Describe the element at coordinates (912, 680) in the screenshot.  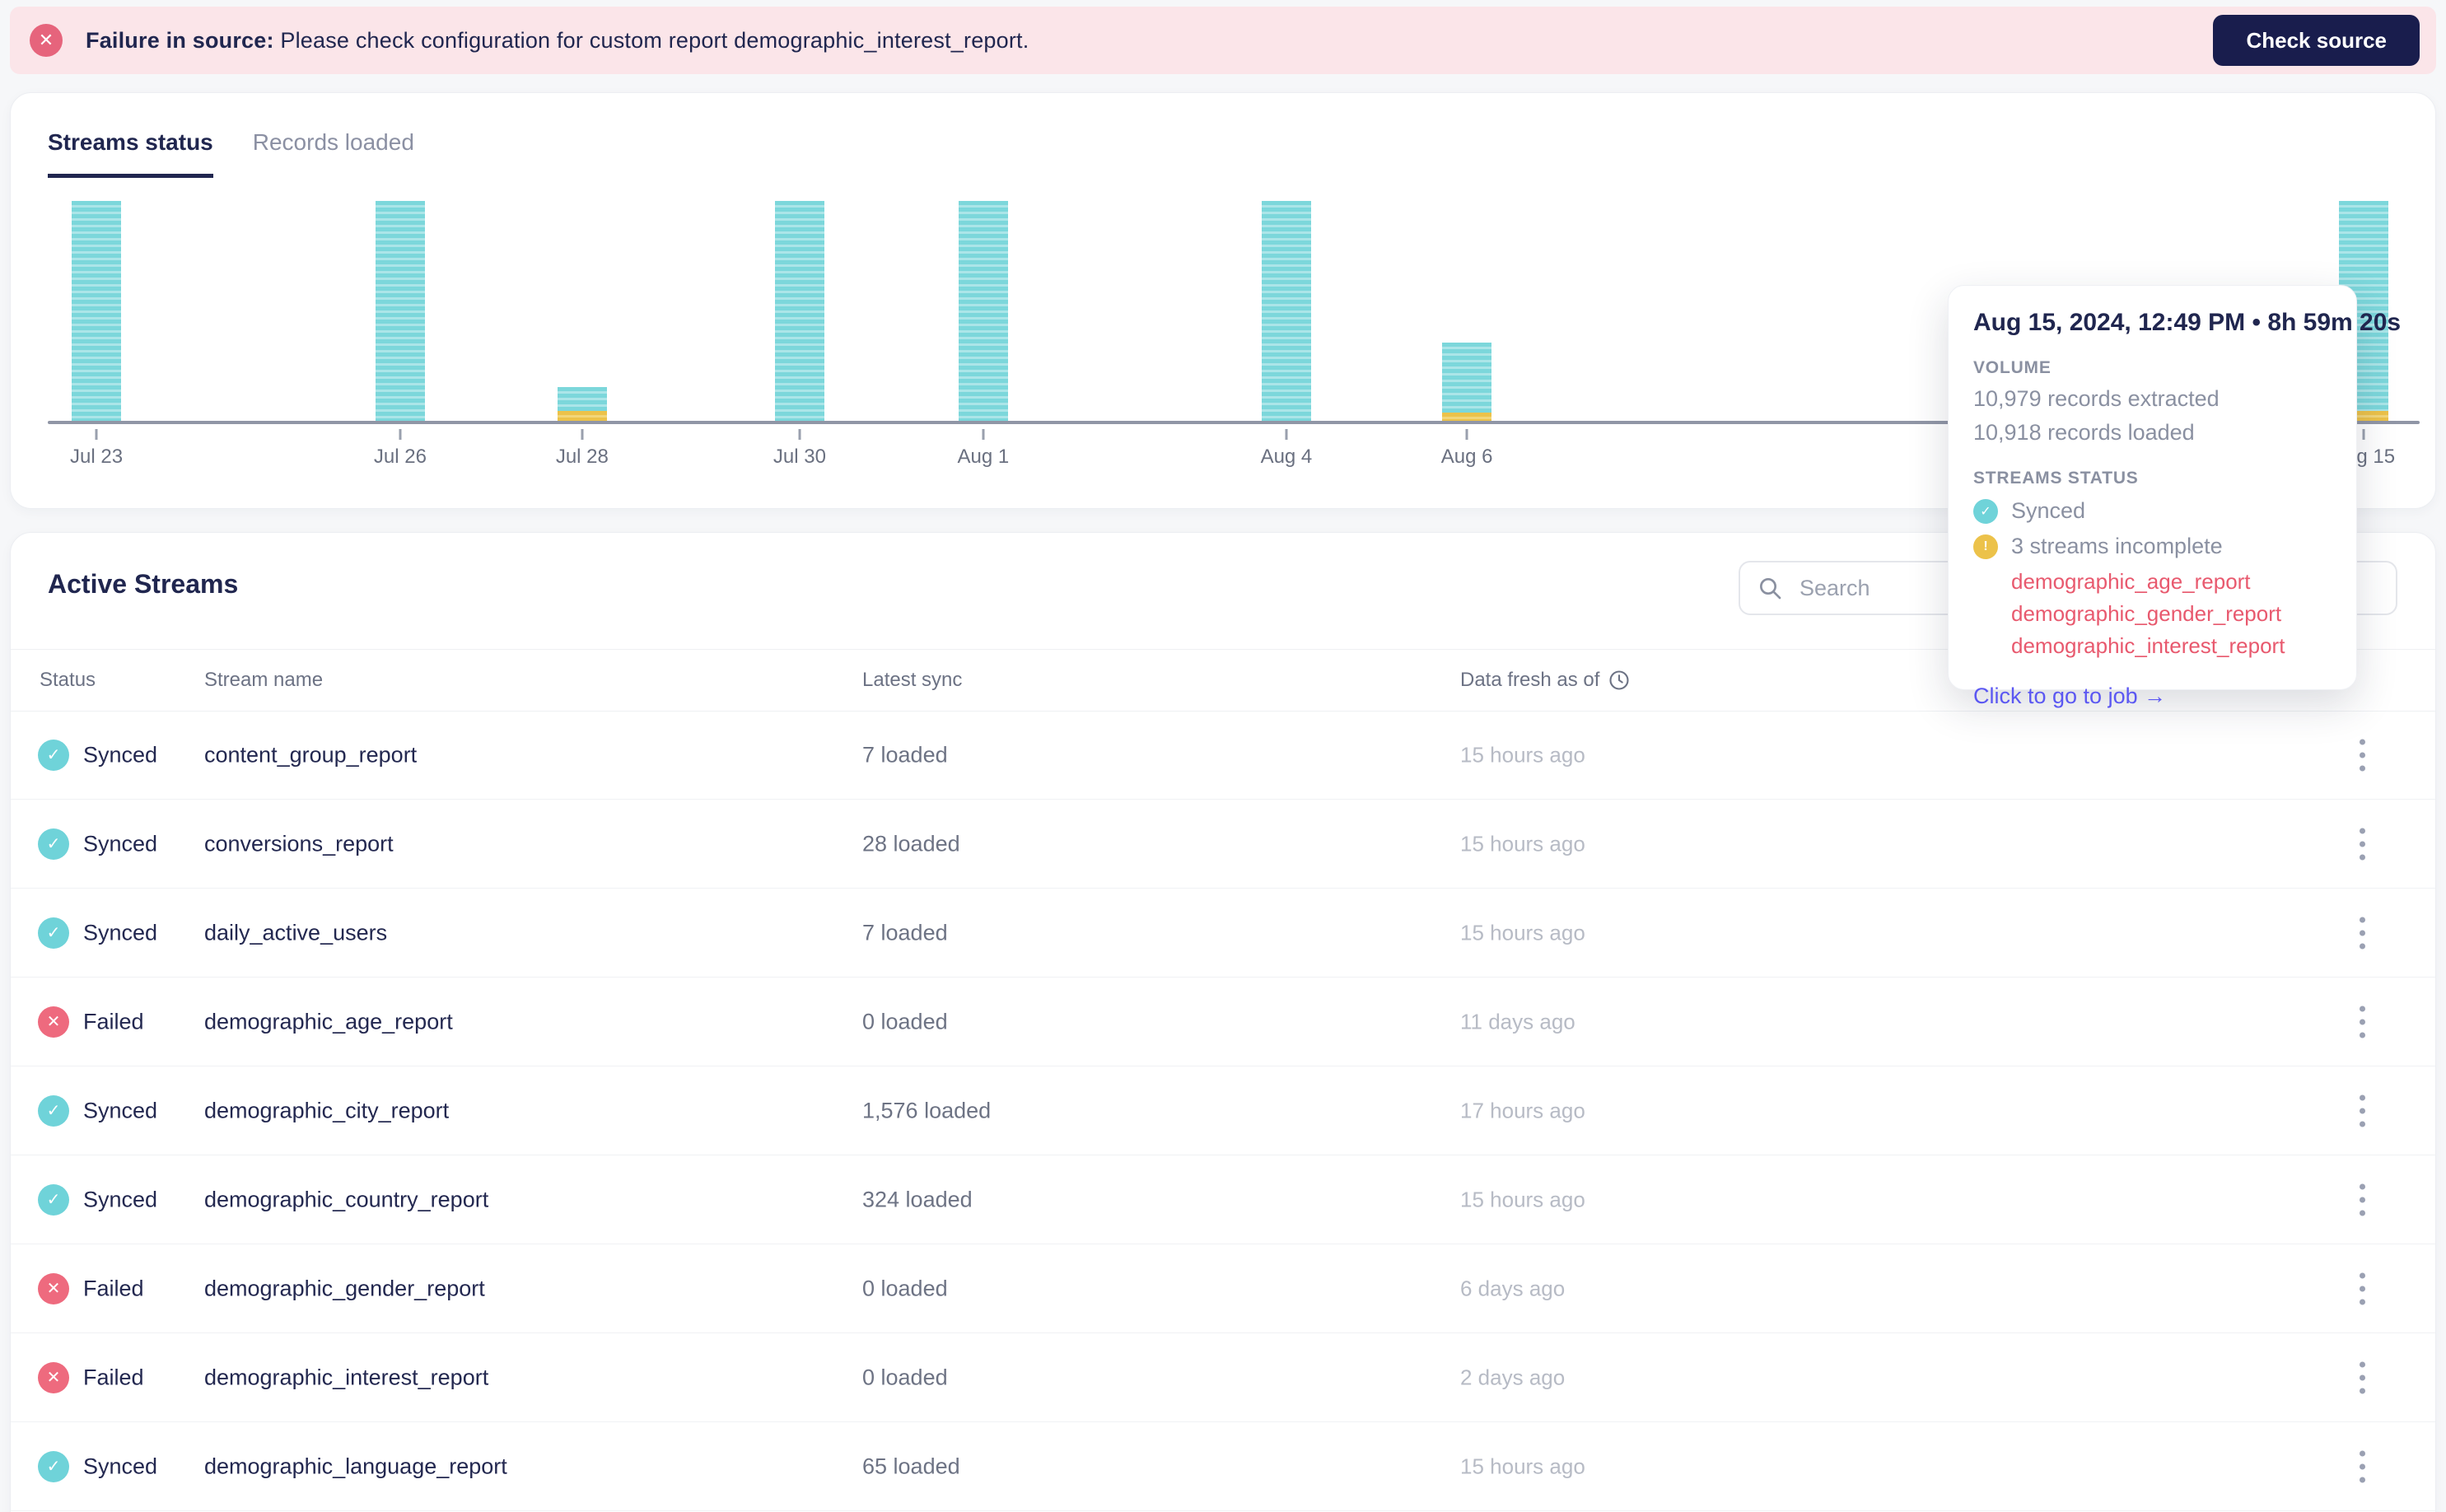
I see `column-header-latest-sync: Latest sync` at that location.